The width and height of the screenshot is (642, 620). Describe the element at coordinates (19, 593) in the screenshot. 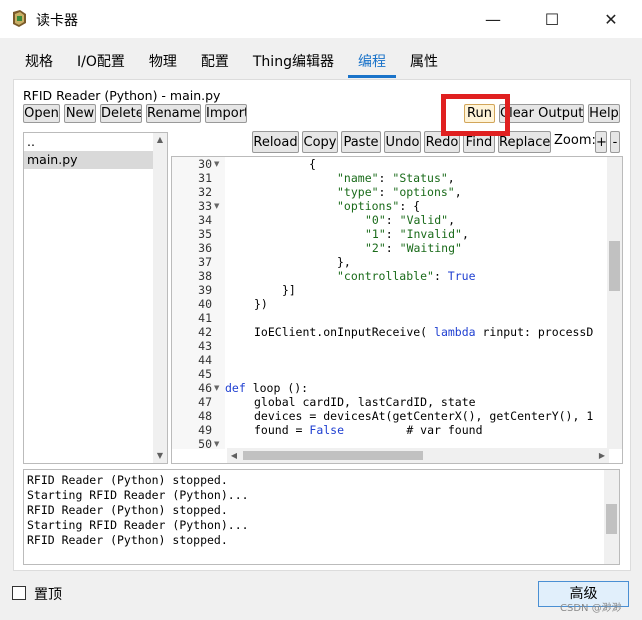

I see `always-on-top-checkbox` at that location.